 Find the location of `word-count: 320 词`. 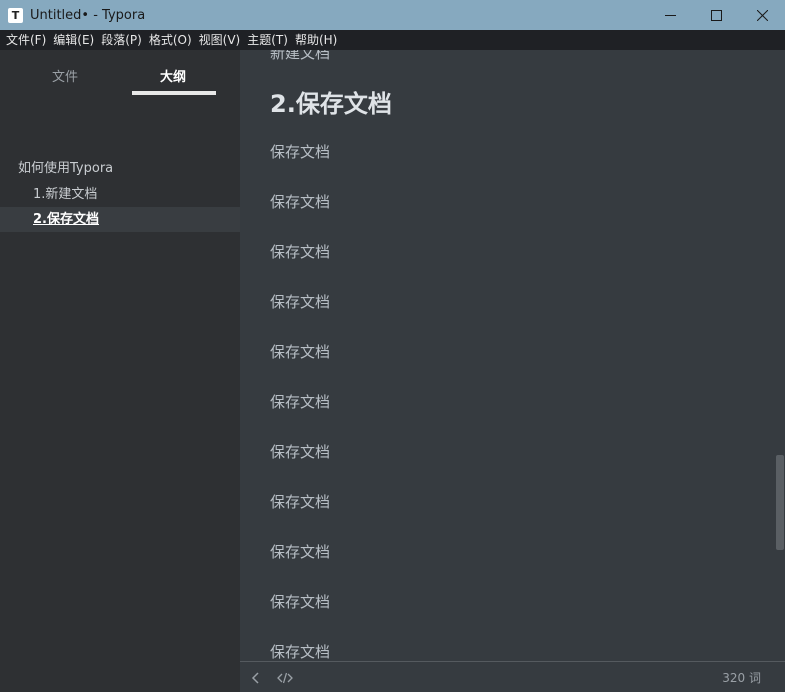

word-count: 320 词 is located at coordinates (741, 677).